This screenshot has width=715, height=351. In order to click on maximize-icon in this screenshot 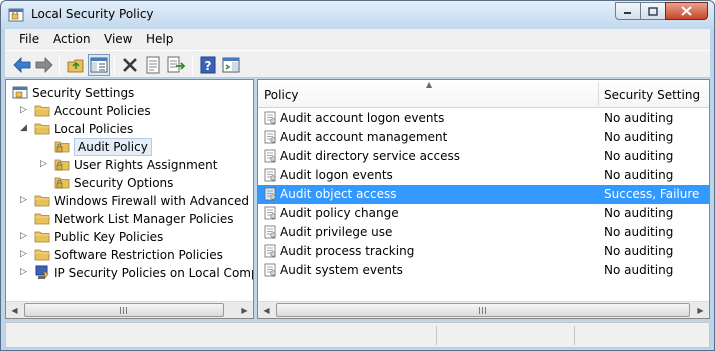, I will do `click(653, 11)`.